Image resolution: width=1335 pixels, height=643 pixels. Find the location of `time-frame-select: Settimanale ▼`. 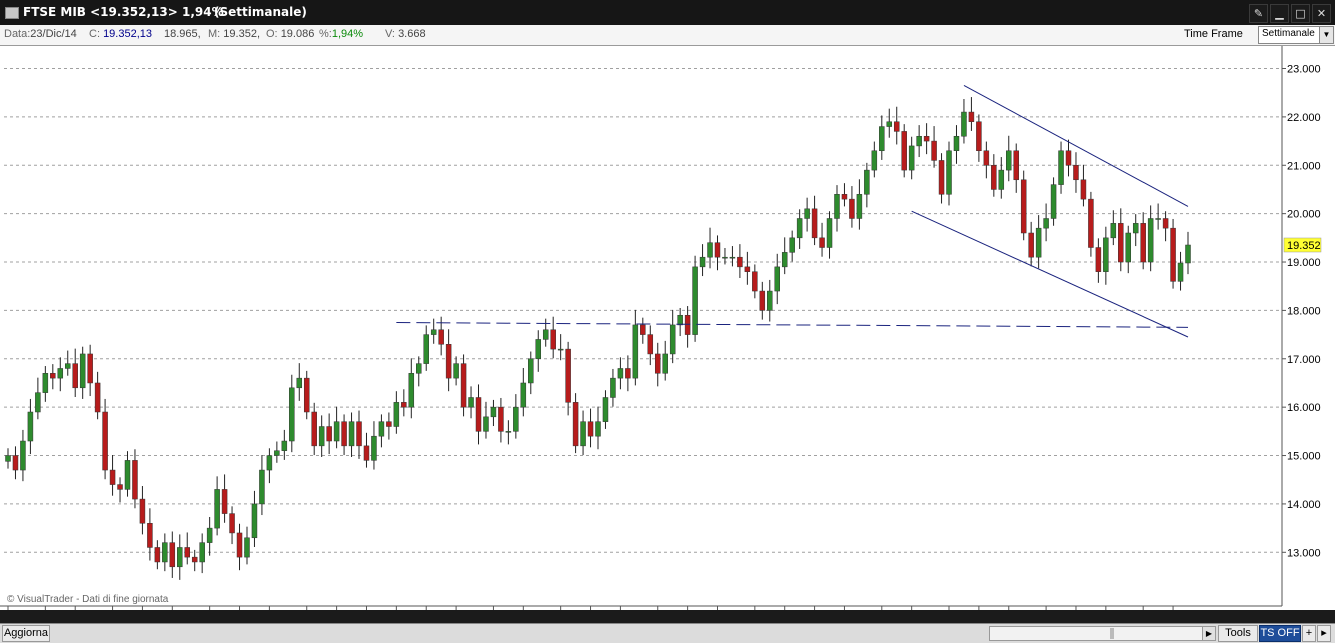

time-frame-select: Settimanale ▼ is located at coordinates (1296, 35).